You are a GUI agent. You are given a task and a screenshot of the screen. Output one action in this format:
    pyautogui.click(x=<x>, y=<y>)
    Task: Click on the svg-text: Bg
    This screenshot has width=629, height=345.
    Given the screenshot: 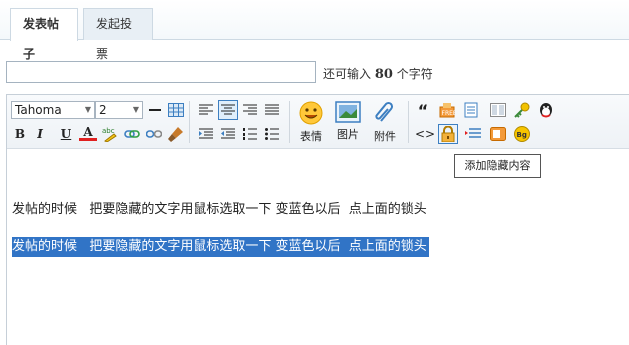 What is the action you would take?
    pyautogui.click(x=522, y=135)
    